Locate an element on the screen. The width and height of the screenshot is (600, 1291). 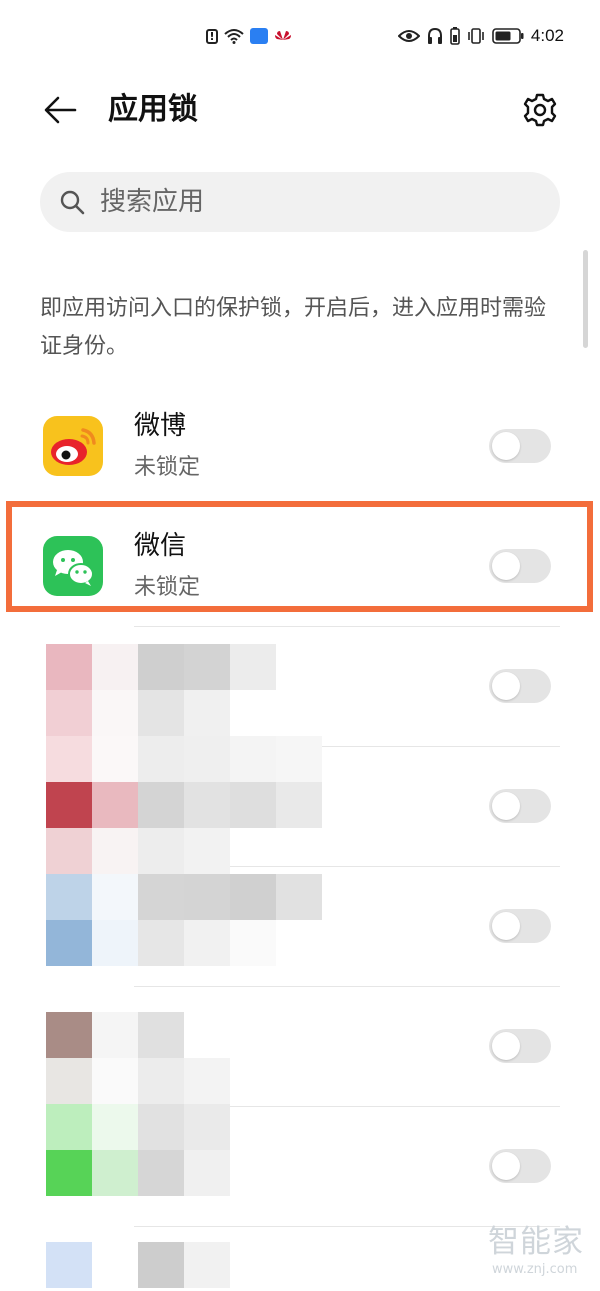
search-icon is located at coordinates (72, 202).